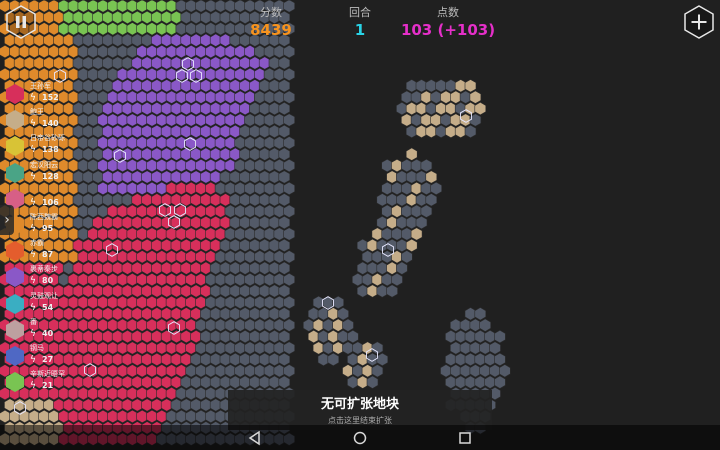  Describe the element at coordinates (21, 22) in the screenshot. I see `pause-button` at that location.